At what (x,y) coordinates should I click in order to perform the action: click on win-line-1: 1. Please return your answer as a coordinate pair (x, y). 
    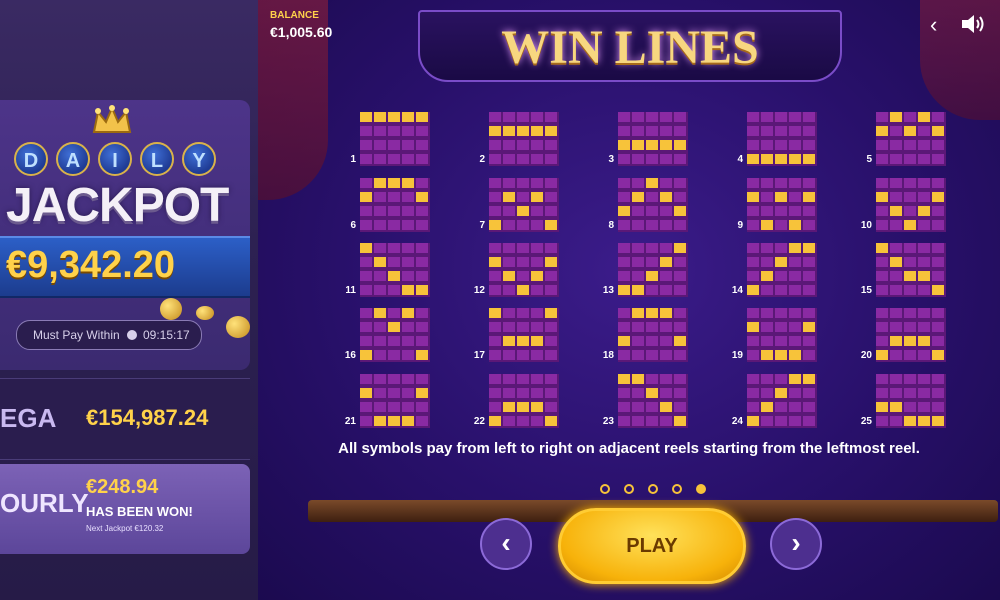
    Looking at the image, I should click on (381, 139).